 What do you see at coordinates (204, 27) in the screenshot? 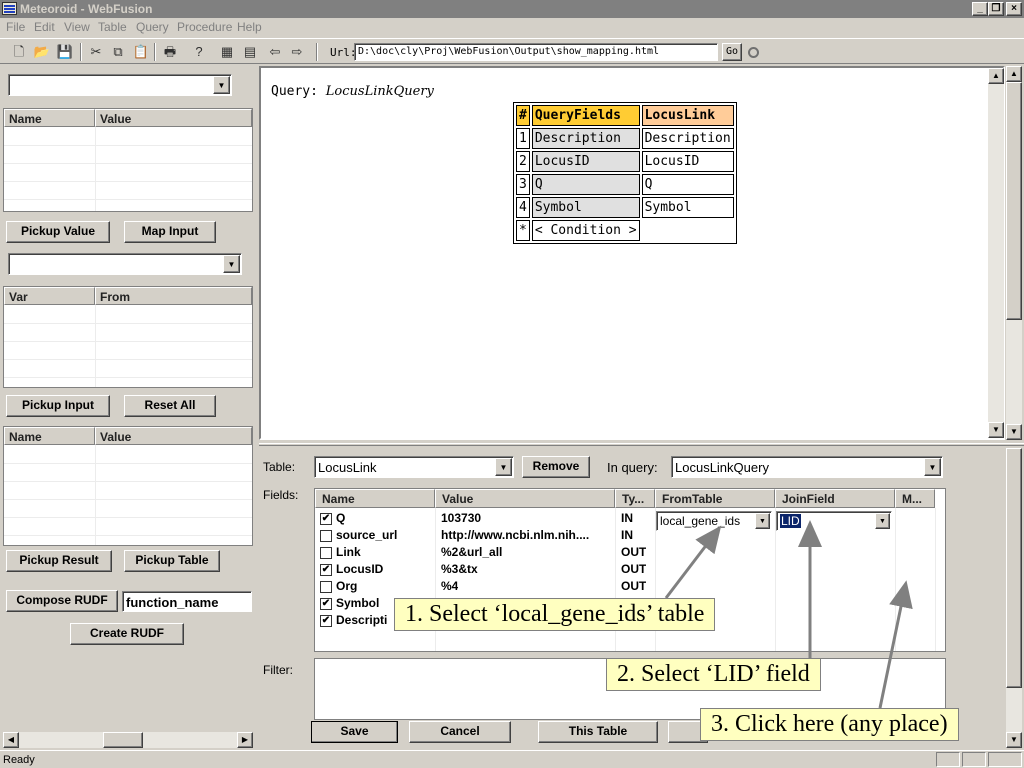
I see `menu-procedure: Procedure` at bounding box center [204, 27].